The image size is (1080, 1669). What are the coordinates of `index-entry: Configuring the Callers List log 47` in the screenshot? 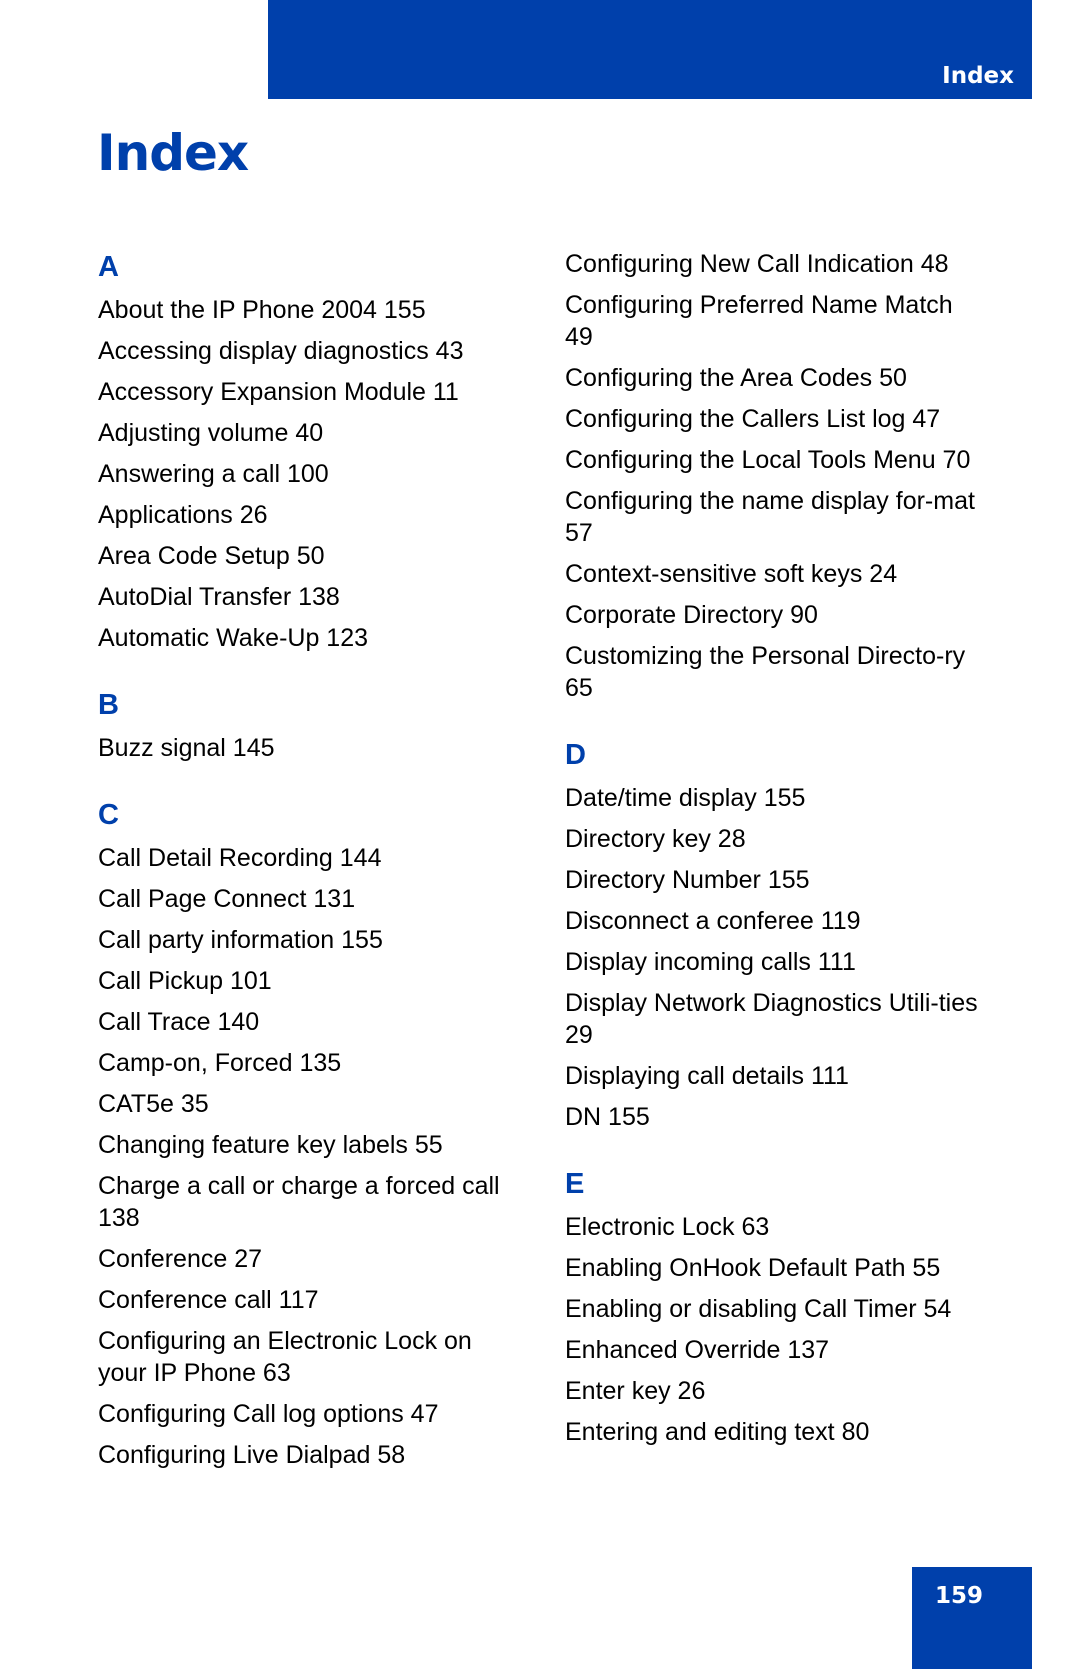 It's located at (753, 419).